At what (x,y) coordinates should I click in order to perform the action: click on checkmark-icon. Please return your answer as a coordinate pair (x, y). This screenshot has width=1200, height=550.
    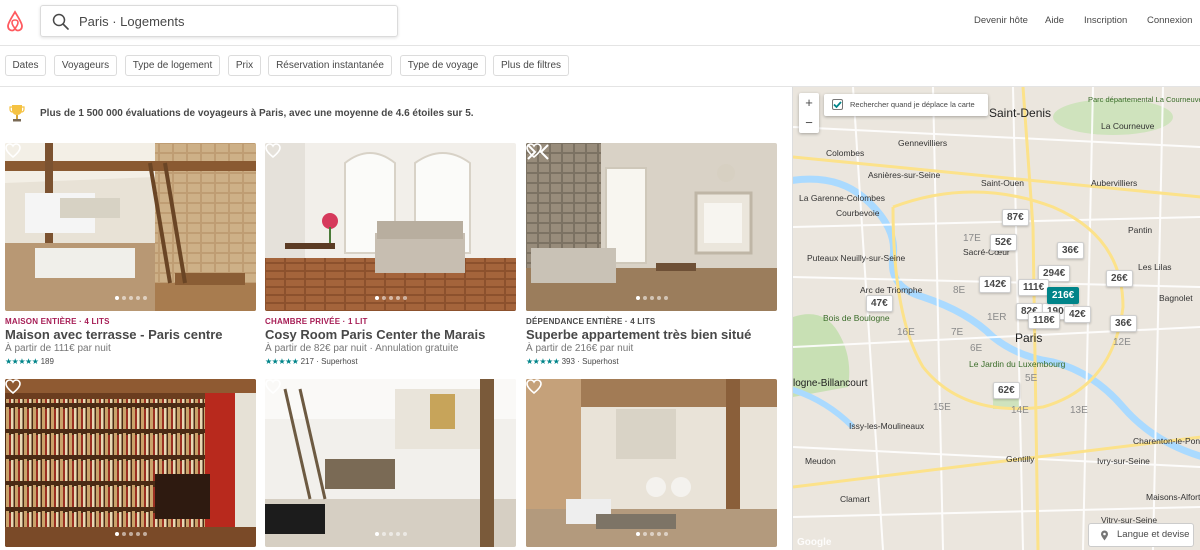
    Looking at the image, I should click on (837, 105).